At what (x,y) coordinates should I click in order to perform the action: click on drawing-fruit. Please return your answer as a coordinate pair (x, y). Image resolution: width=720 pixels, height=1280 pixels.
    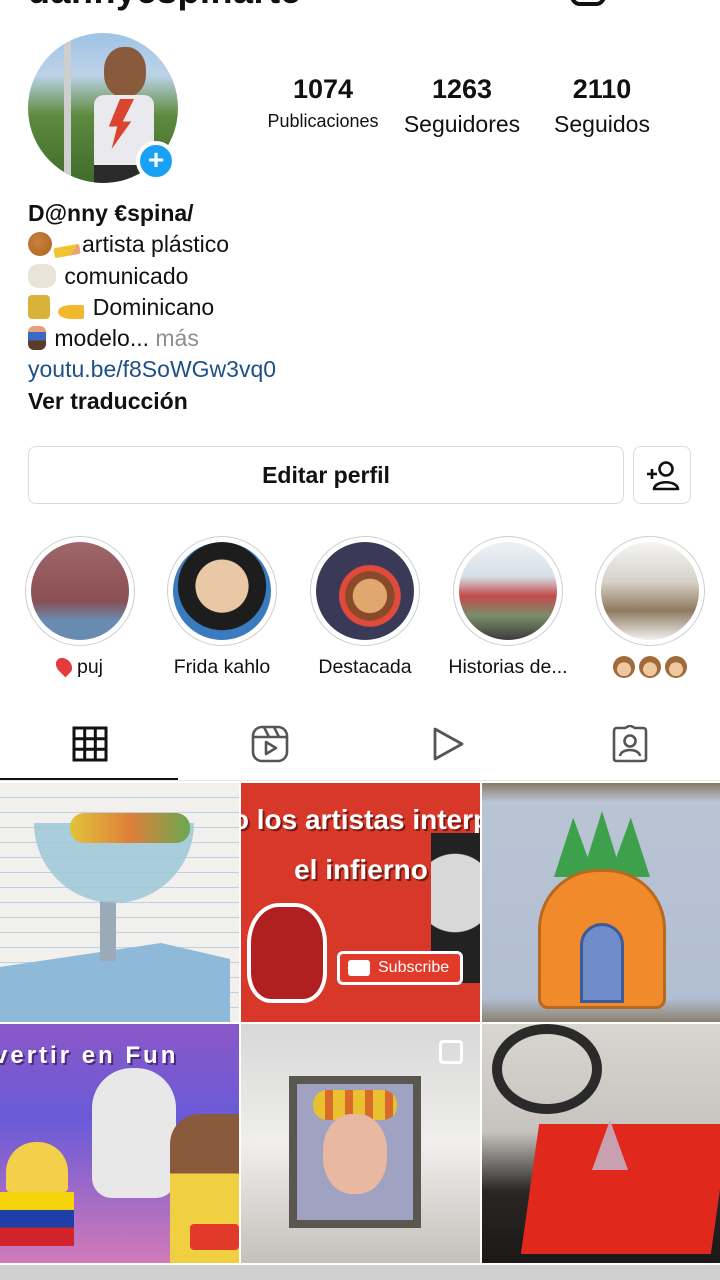
    Looking at the image, I should click on (130, 828).